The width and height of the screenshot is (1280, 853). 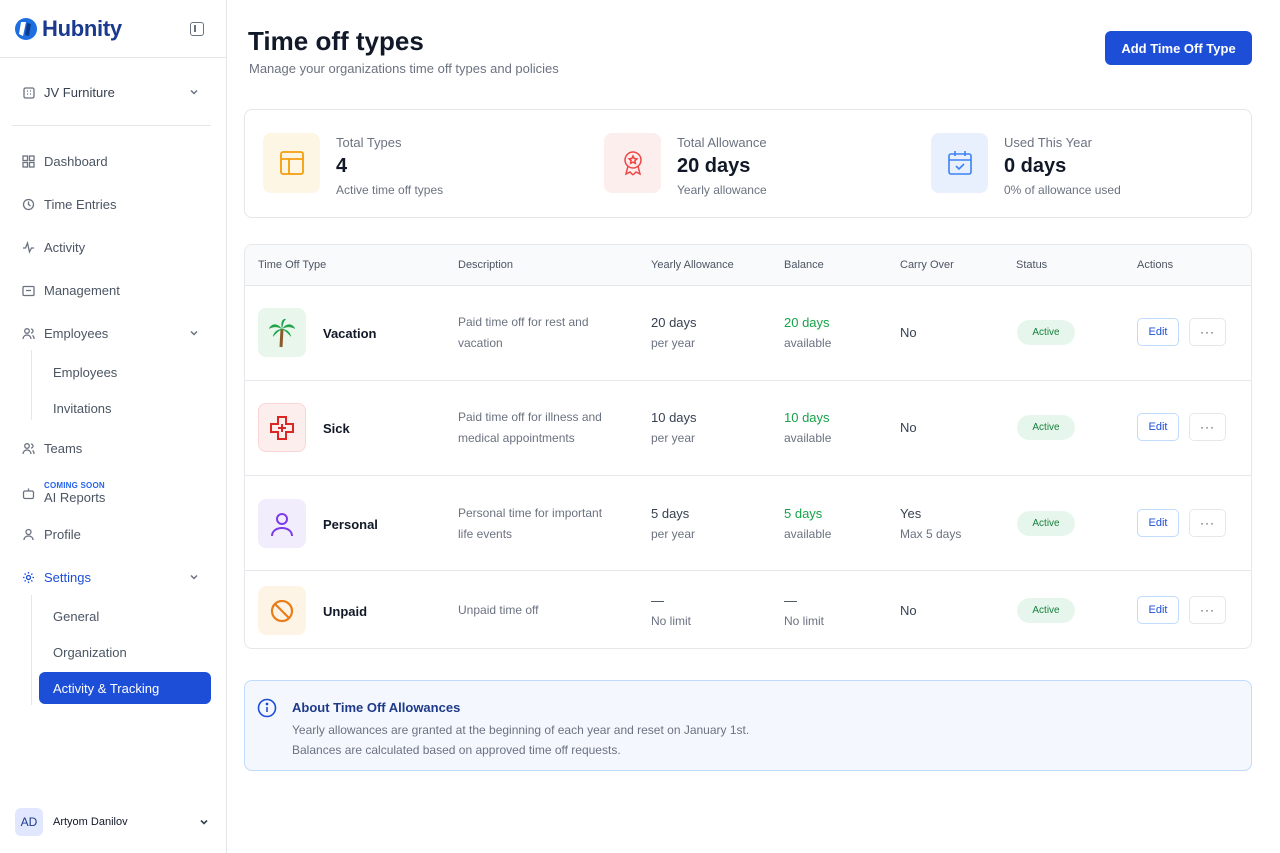 I want to click on folder-icon, so click(x=28, y=290).